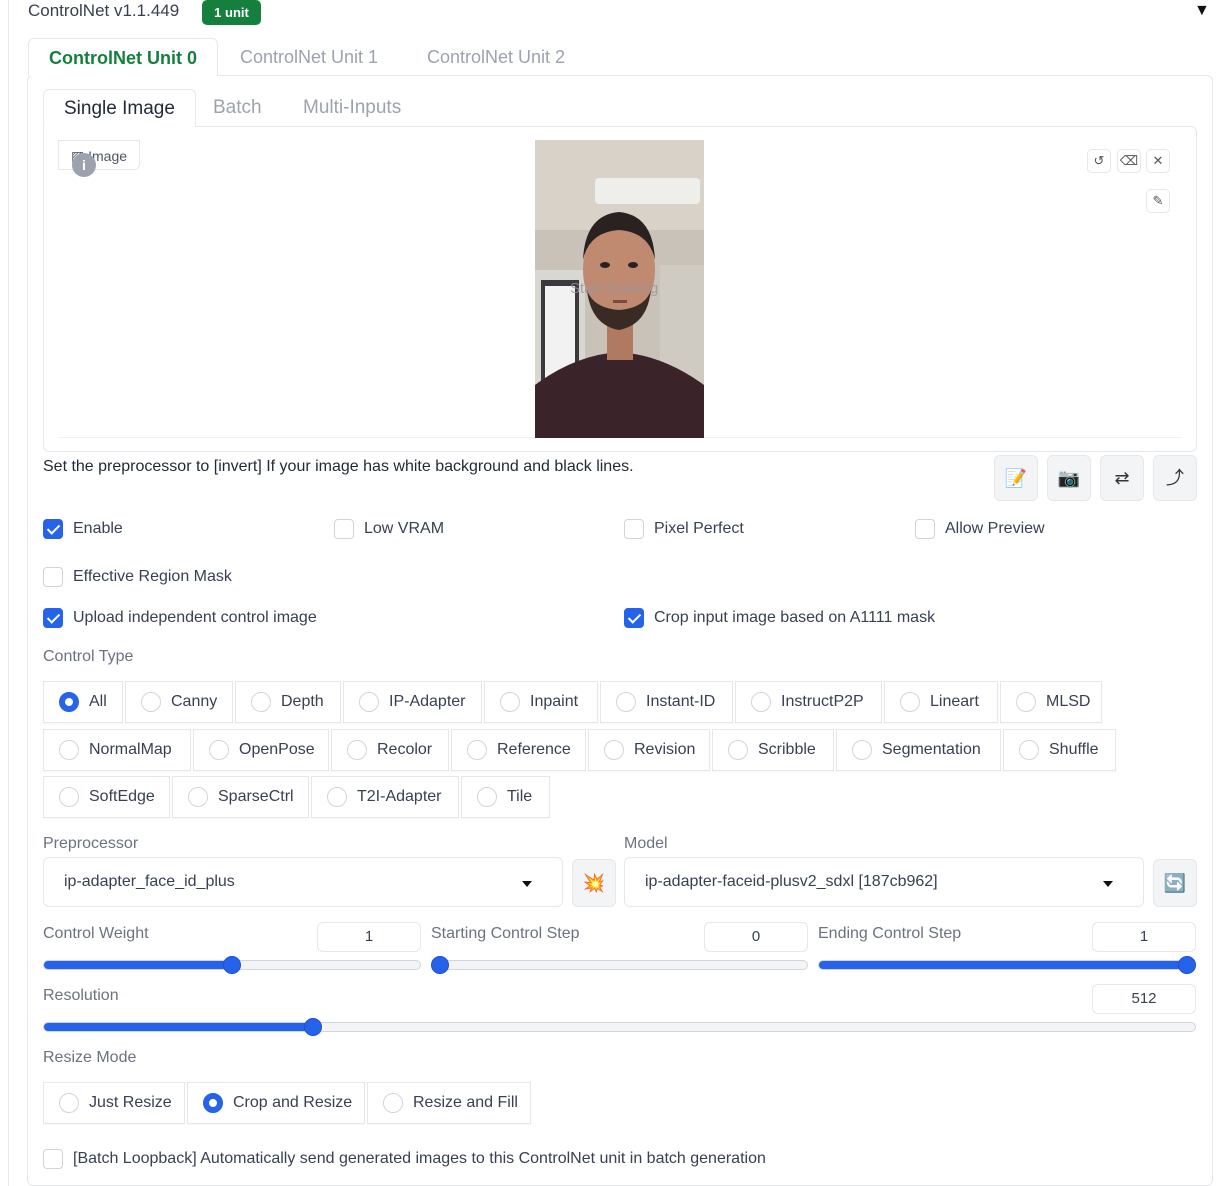  Describe the element at coordinates (240, 797) in the screenshot. I see `control-type-sparsectrl: SparseCtrl` at that location.